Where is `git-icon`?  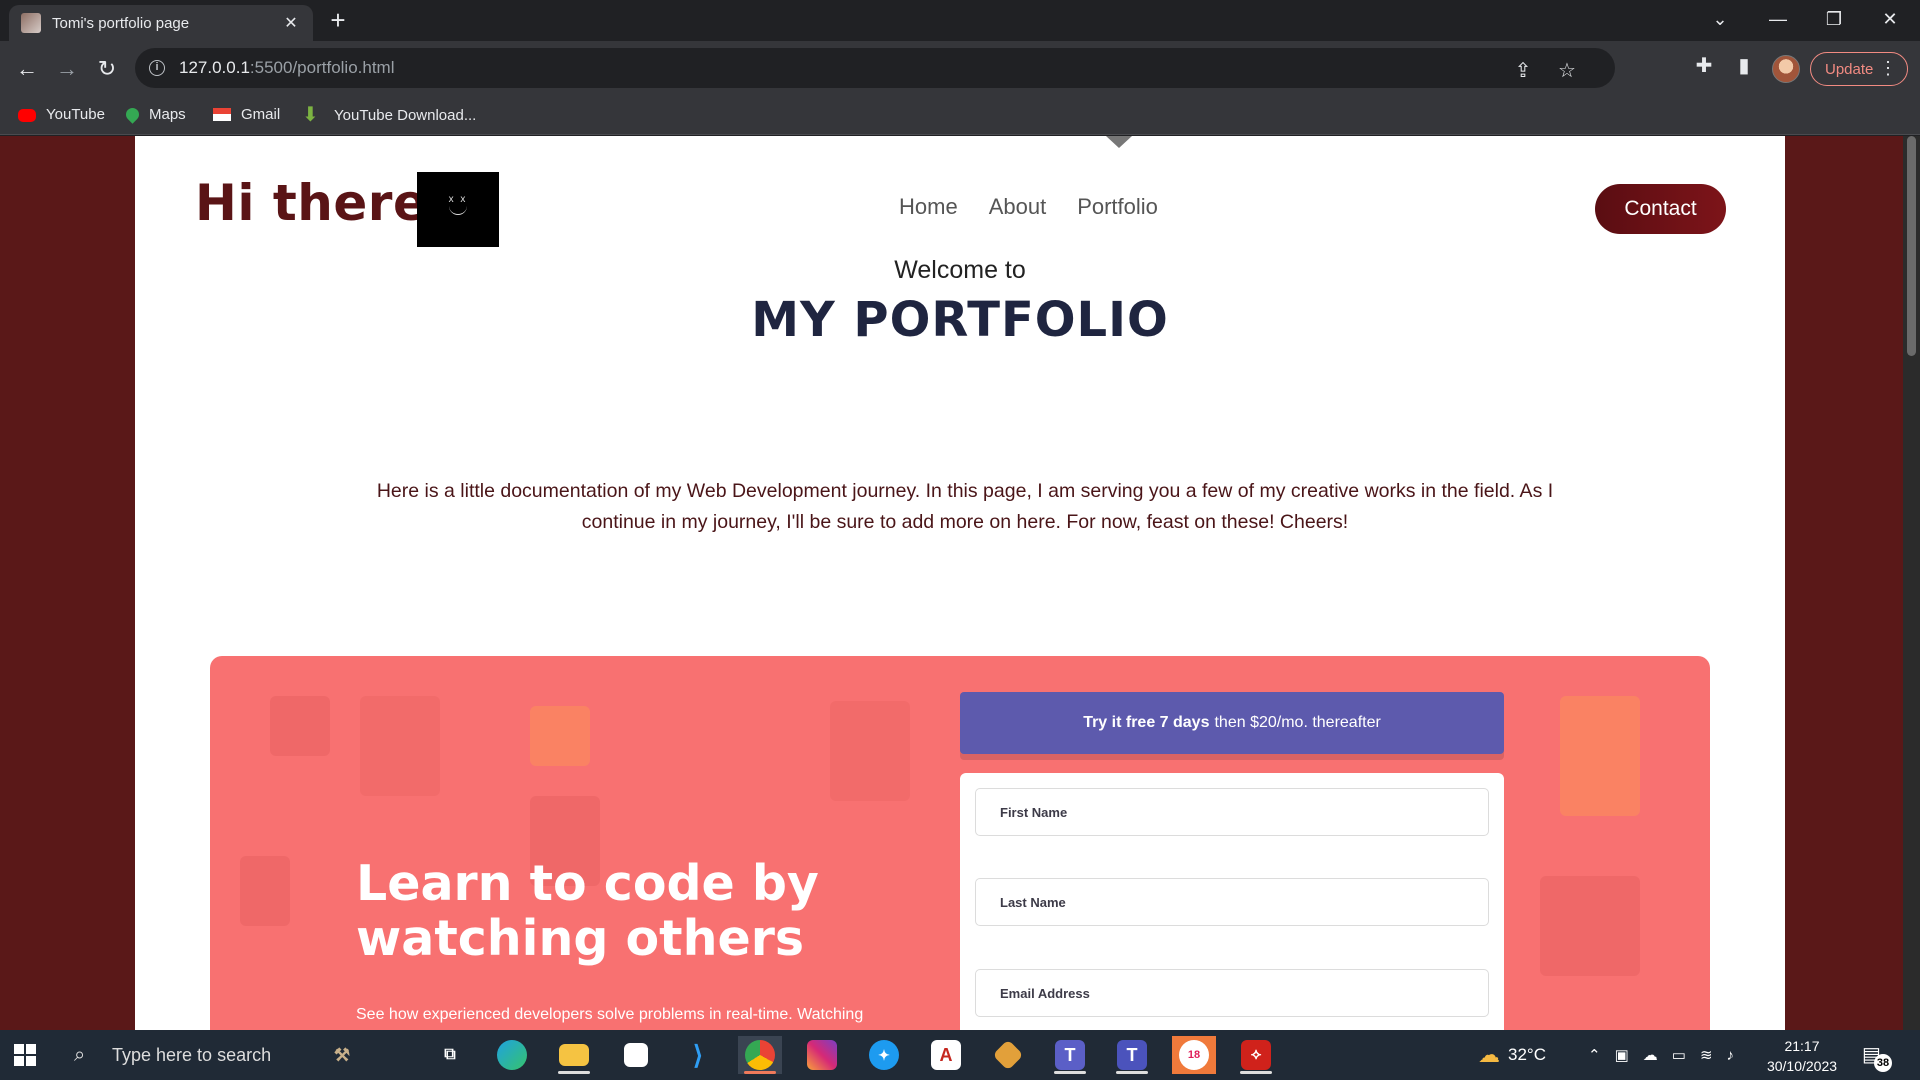
git-icon is located at coordinates (1008, 1055).